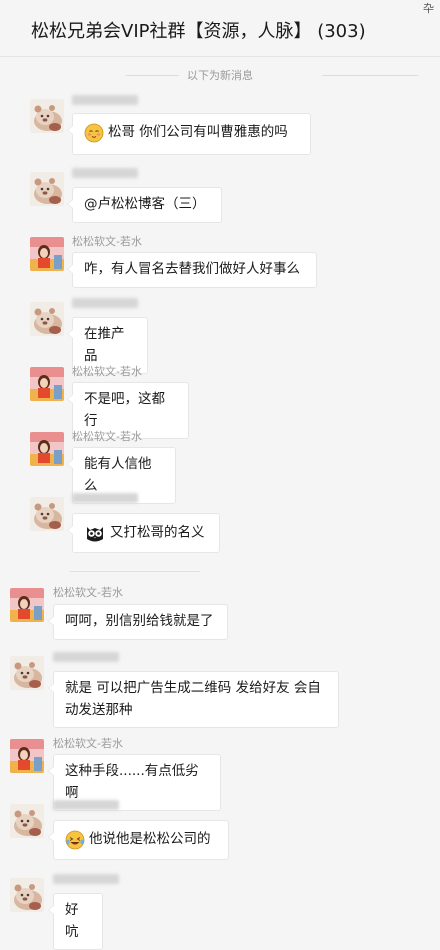 This screenshot has height=950, width=440. I want to click on message-bubble: 又打松哥的名义, so click(143, 533).